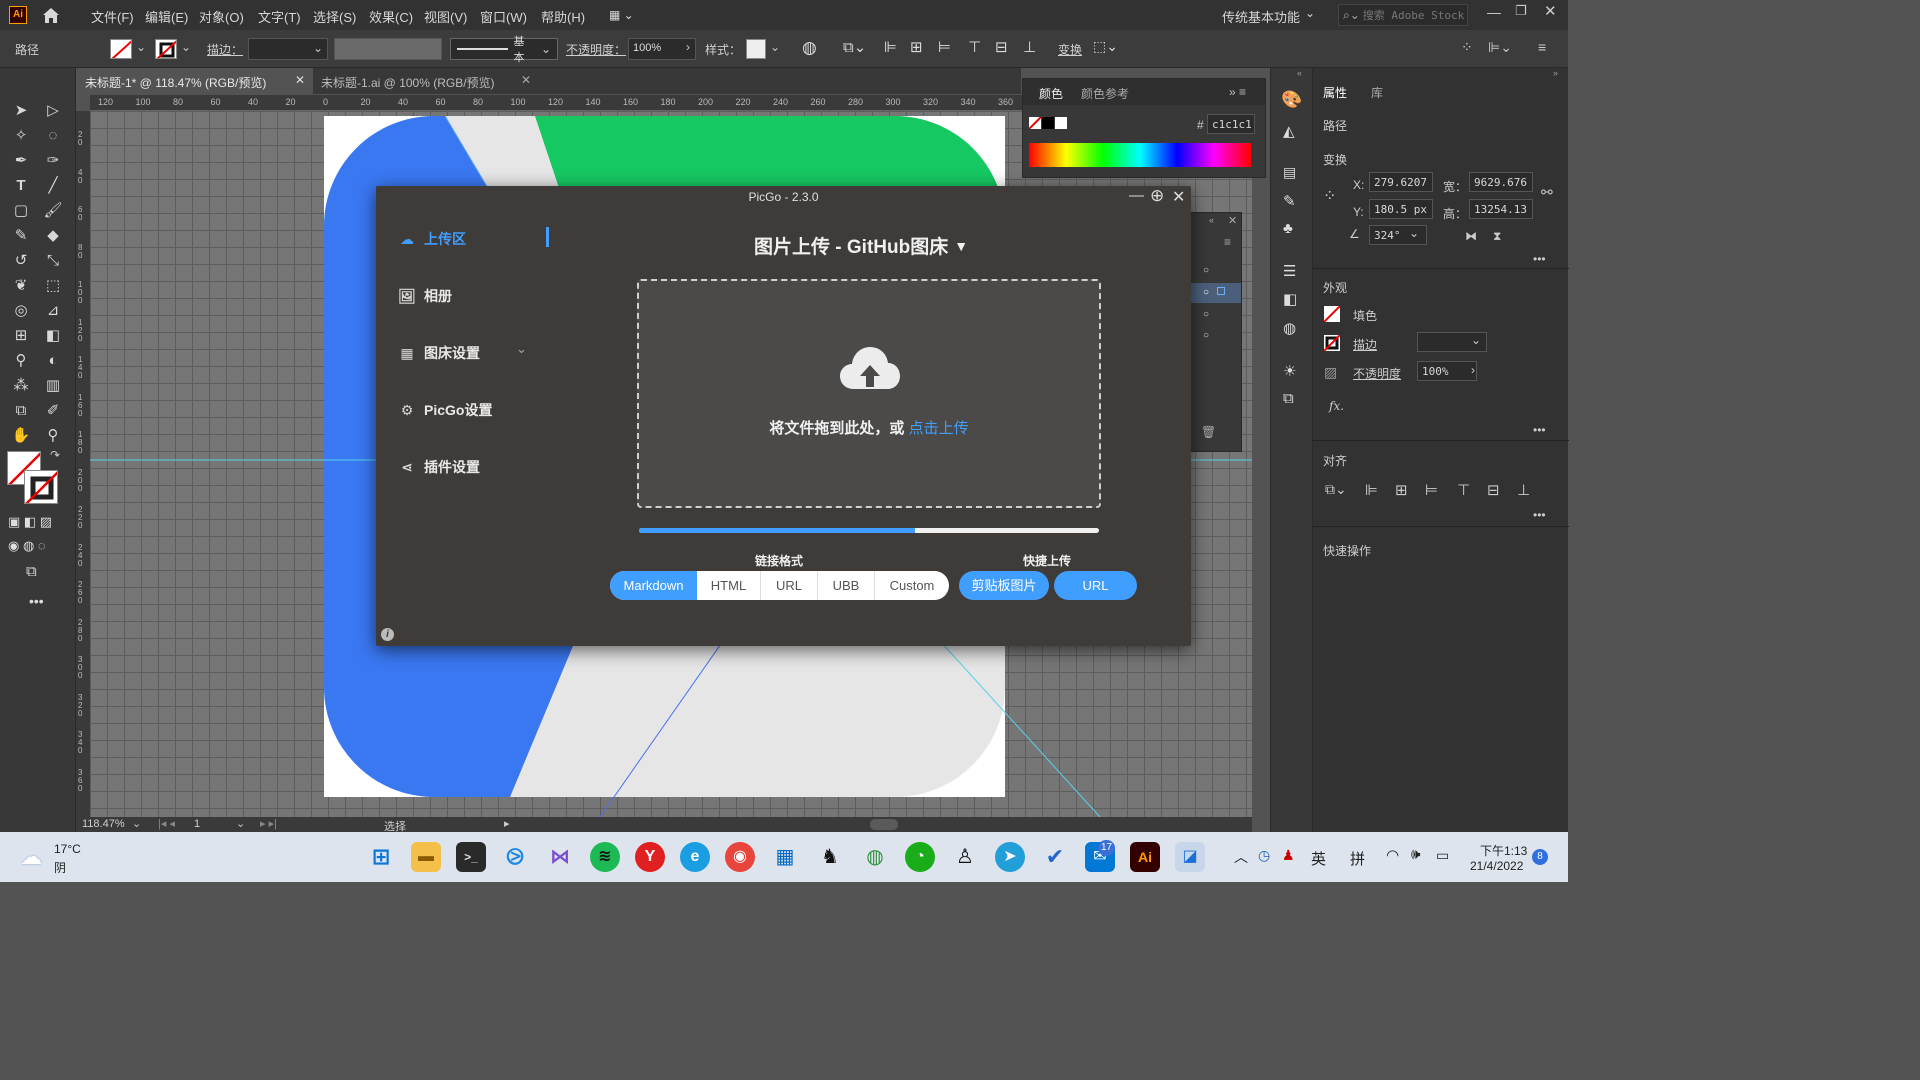 The height and width of the screenshot is (1080, 1920). Describe the element at coordinates (471, 857) in the screenshot. I see `terminal-icon: >_` at that location.